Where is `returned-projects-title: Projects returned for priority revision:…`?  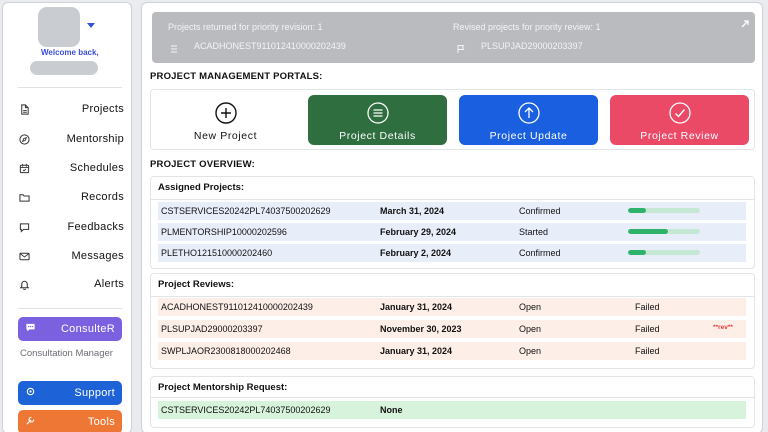 returned-projects-title: Projects returned for priority revision:… is located at coordinates (245, 27).